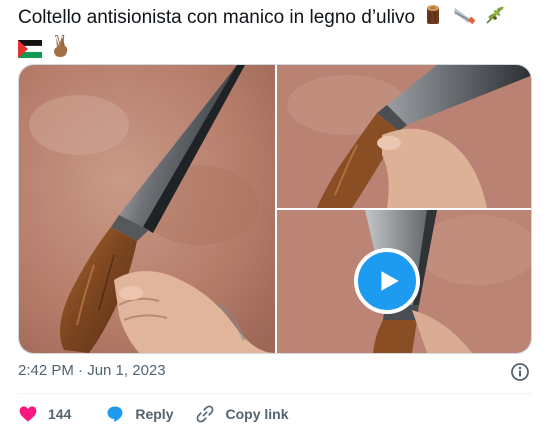 Image resolution: width=548 pixels, height=428 pixels. I want to click on victory-hand-emoji, so click(61, 50).